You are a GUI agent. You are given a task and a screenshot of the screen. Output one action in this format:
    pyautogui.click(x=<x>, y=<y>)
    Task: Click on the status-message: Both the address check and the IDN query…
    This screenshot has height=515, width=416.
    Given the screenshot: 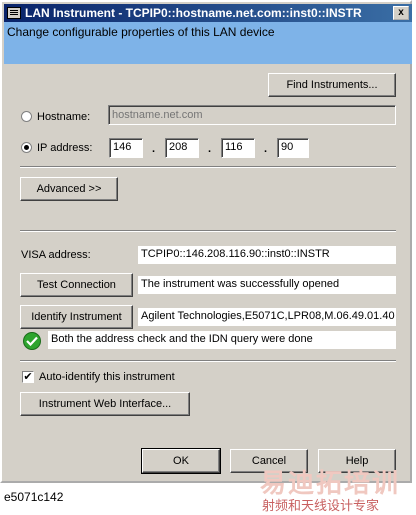 What is the action you would take?
    pyautogui.click(x=222, y=340)
    